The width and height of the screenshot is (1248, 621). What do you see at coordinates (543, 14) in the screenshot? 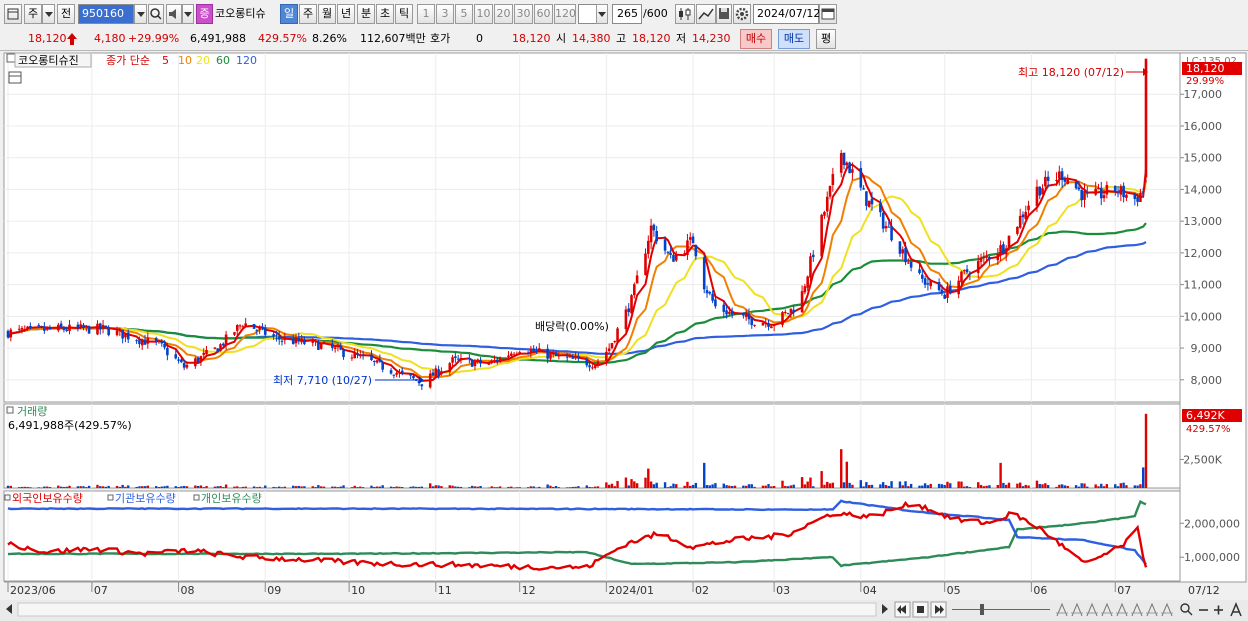
I see `interval-60: 60` at bounding box center [543, 14].